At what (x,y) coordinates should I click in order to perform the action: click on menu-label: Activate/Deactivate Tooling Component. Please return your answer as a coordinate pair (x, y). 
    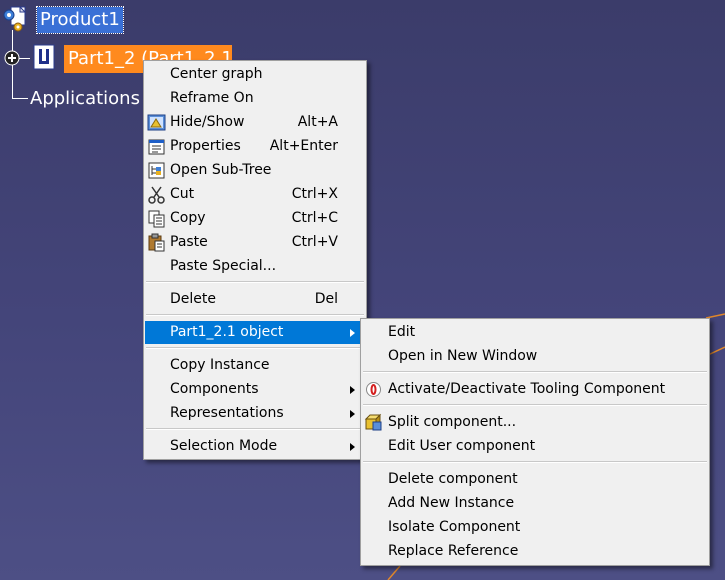
    Looking at the image, I should click on (527, 389).